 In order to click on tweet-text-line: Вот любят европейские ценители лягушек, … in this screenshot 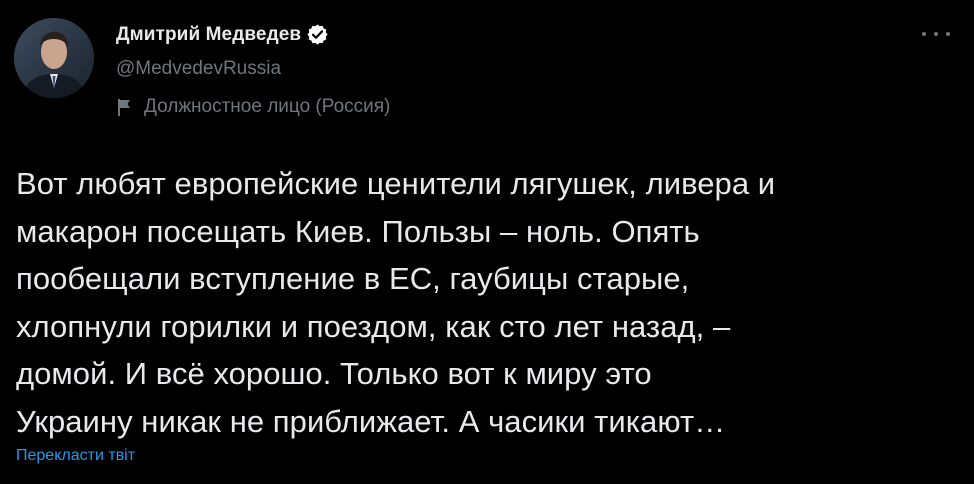, I will do `click(396, 183)`.